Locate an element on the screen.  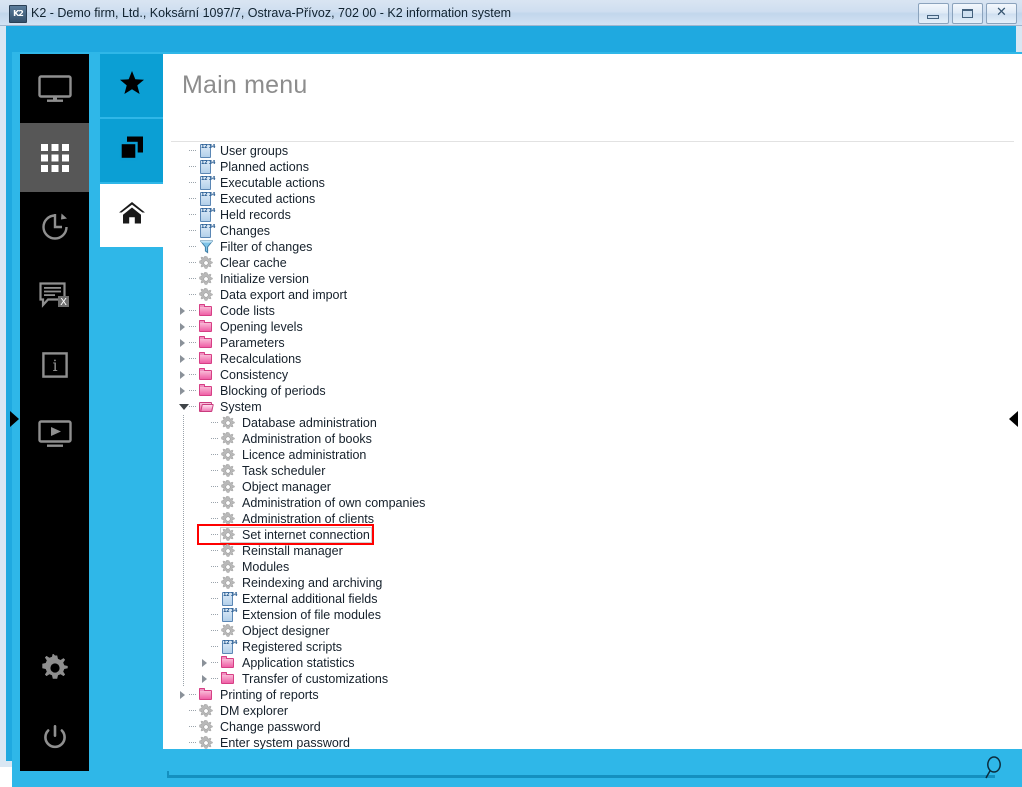
tree-item: Administration of clients is located at coordinates (581, 519).